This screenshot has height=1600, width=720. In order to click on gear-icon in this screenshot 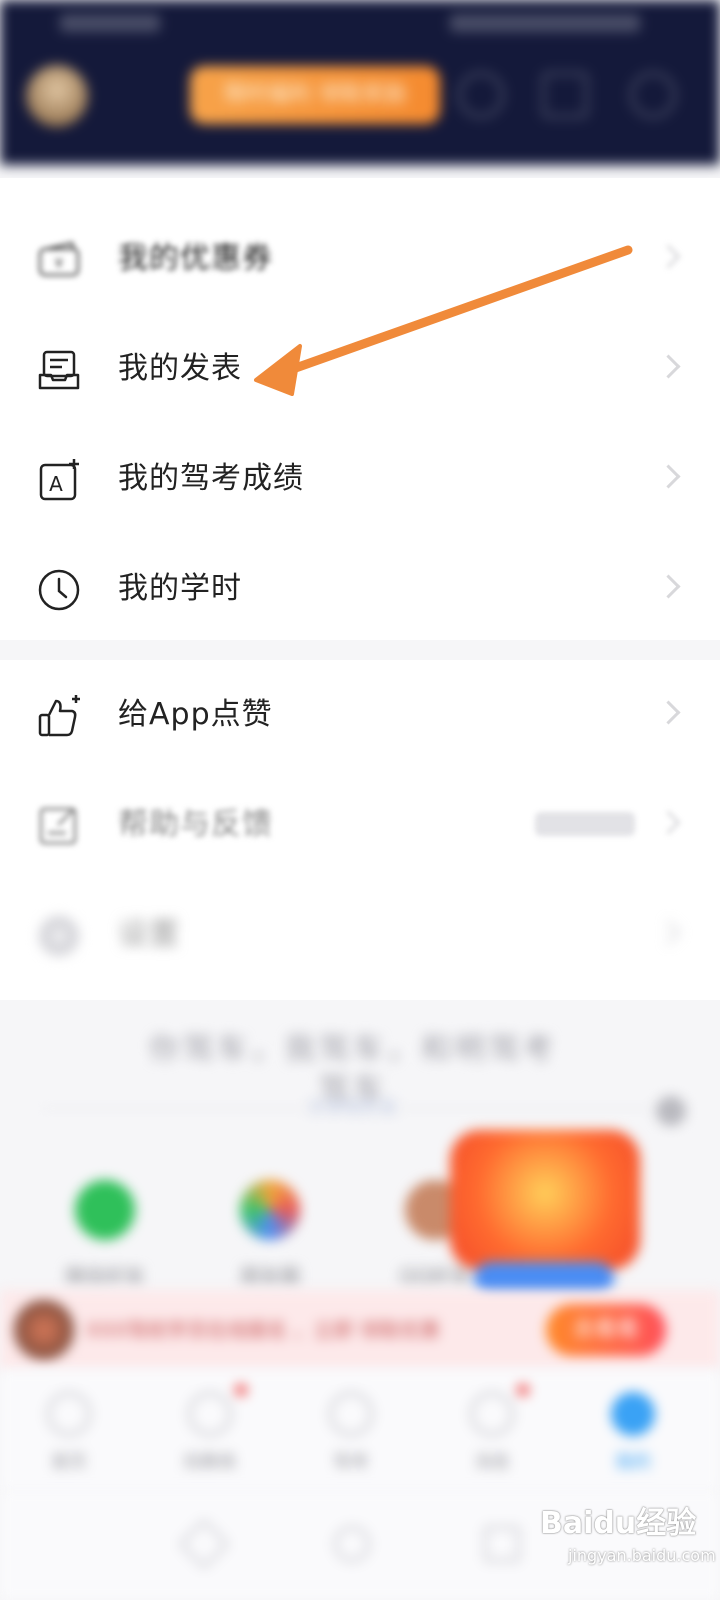, I will do `click(59, 936)`.